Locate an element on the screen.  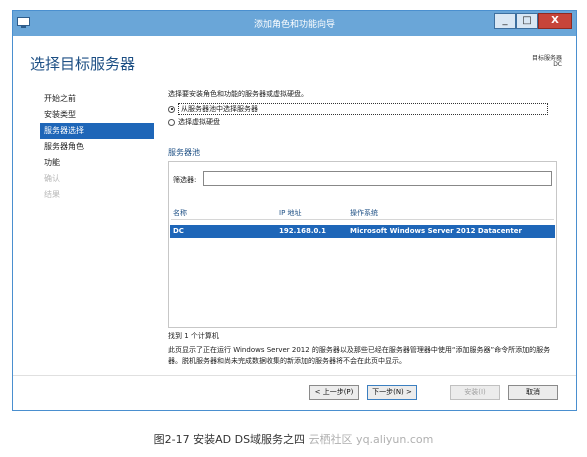
radio-checked-icon is located at coordinates (171, 109).